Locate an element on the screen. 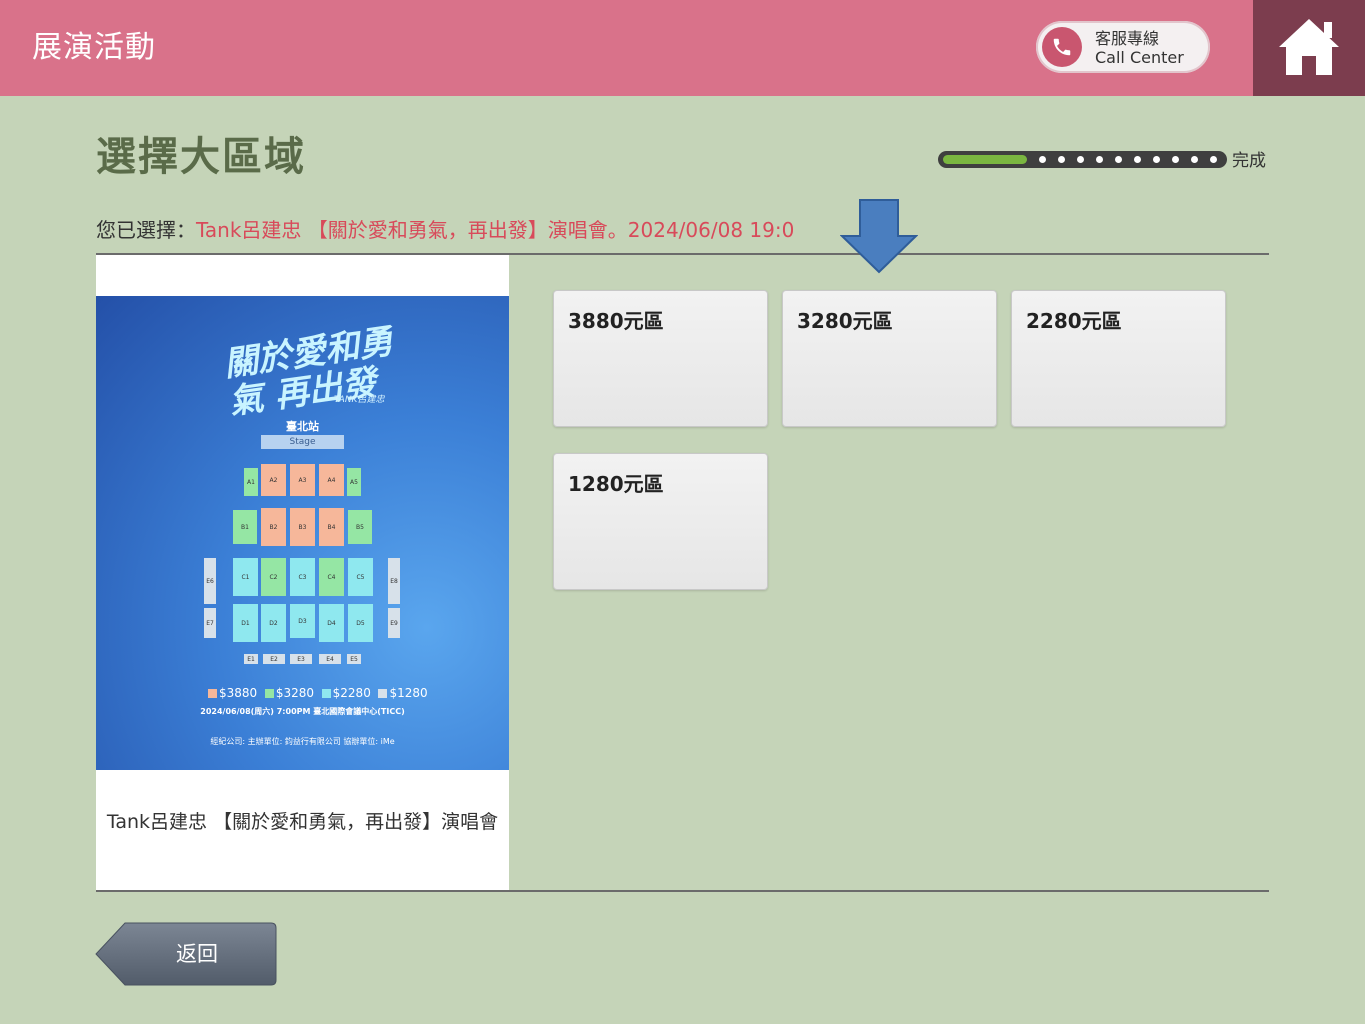 The height and width of the screenshot is (1024, 1365). zone-button-3880: 3880元區 is located at coordinates (660, 358).